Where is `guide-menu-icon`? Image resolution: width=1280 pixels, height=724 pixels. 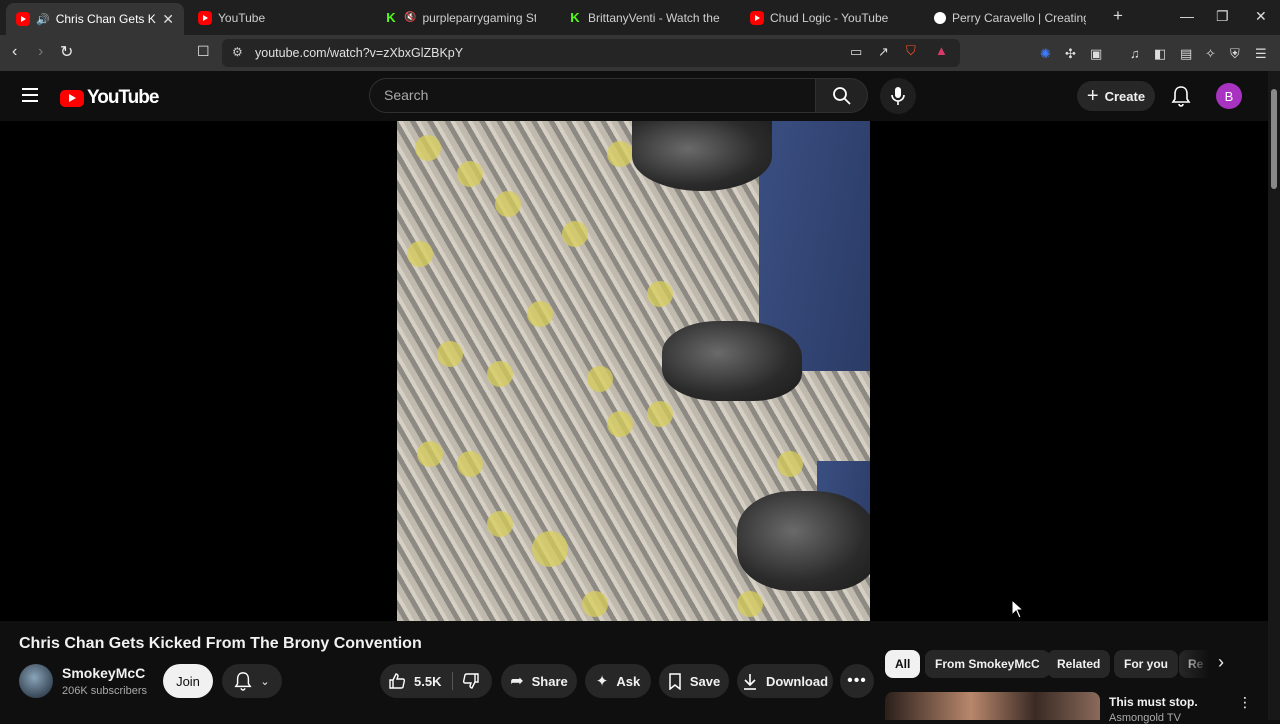 guide-menu-icon is located at coordinates (30, 97).